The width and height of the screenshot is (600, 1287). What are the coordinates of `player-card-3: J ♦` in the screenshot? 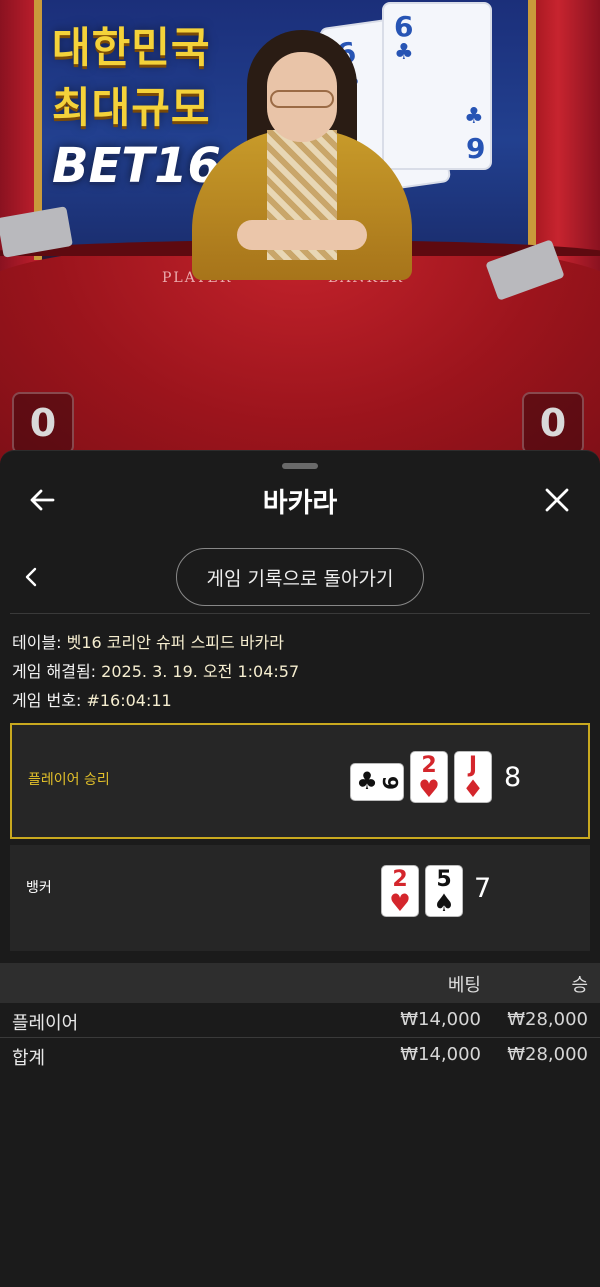 It's located at (473, 777).